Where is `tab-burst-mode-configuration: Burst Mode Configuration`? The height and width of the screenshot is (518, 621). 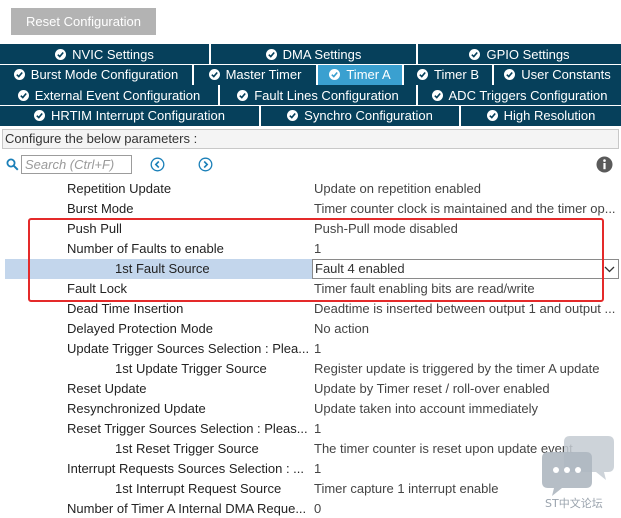 tab-burst-mode-configuration: Burst Mode Configuration is located at coordinates (97, 74).